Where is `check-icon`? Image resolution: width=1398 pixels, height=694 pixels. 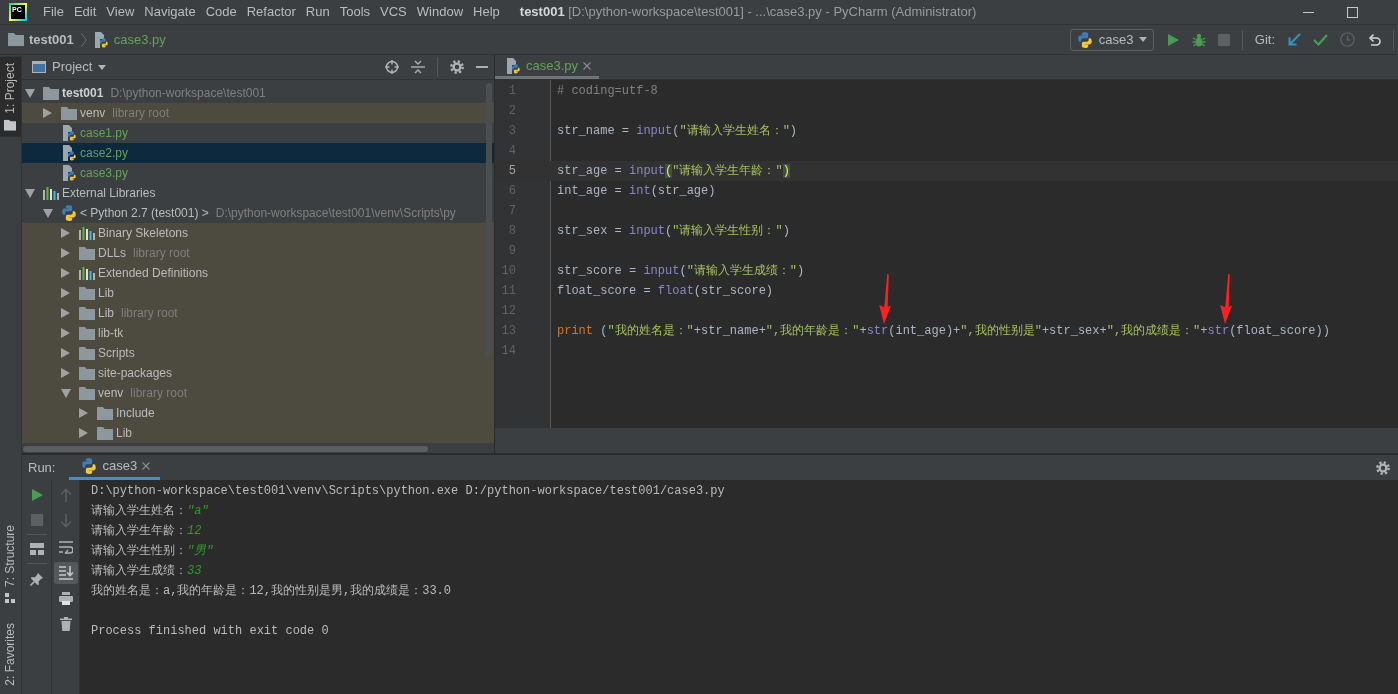
check-icon is located at coordinates (1320, 39).